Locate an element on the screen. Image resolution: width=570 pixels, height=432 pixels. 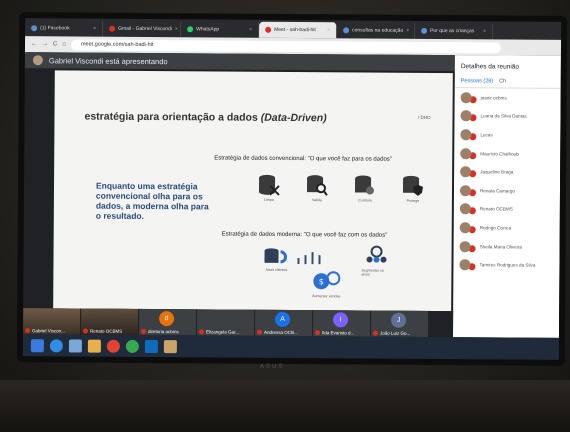
list-item: Maurício Chalhoub is located at coordinates (507, 153).